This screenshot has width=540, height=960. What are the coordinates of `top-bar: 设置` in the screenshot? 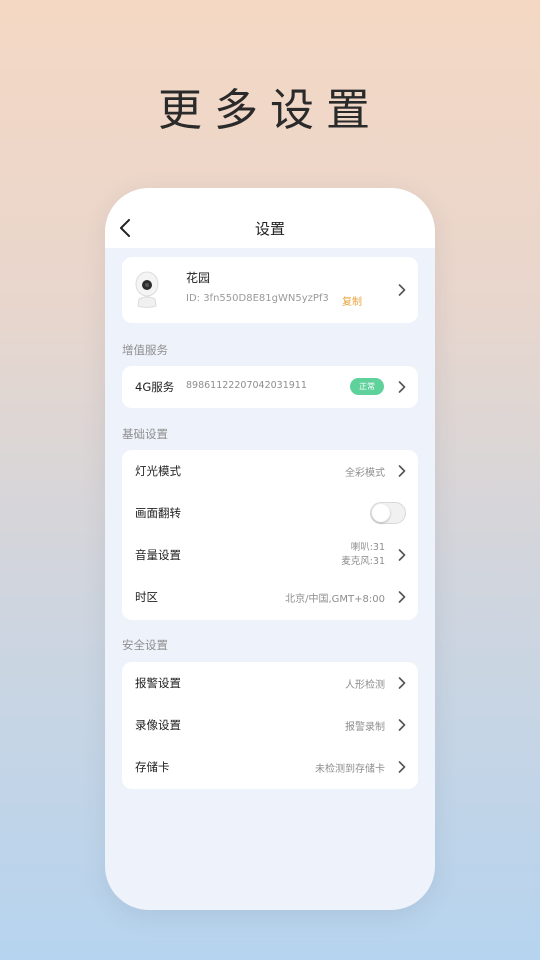 It's located at (270, 218).